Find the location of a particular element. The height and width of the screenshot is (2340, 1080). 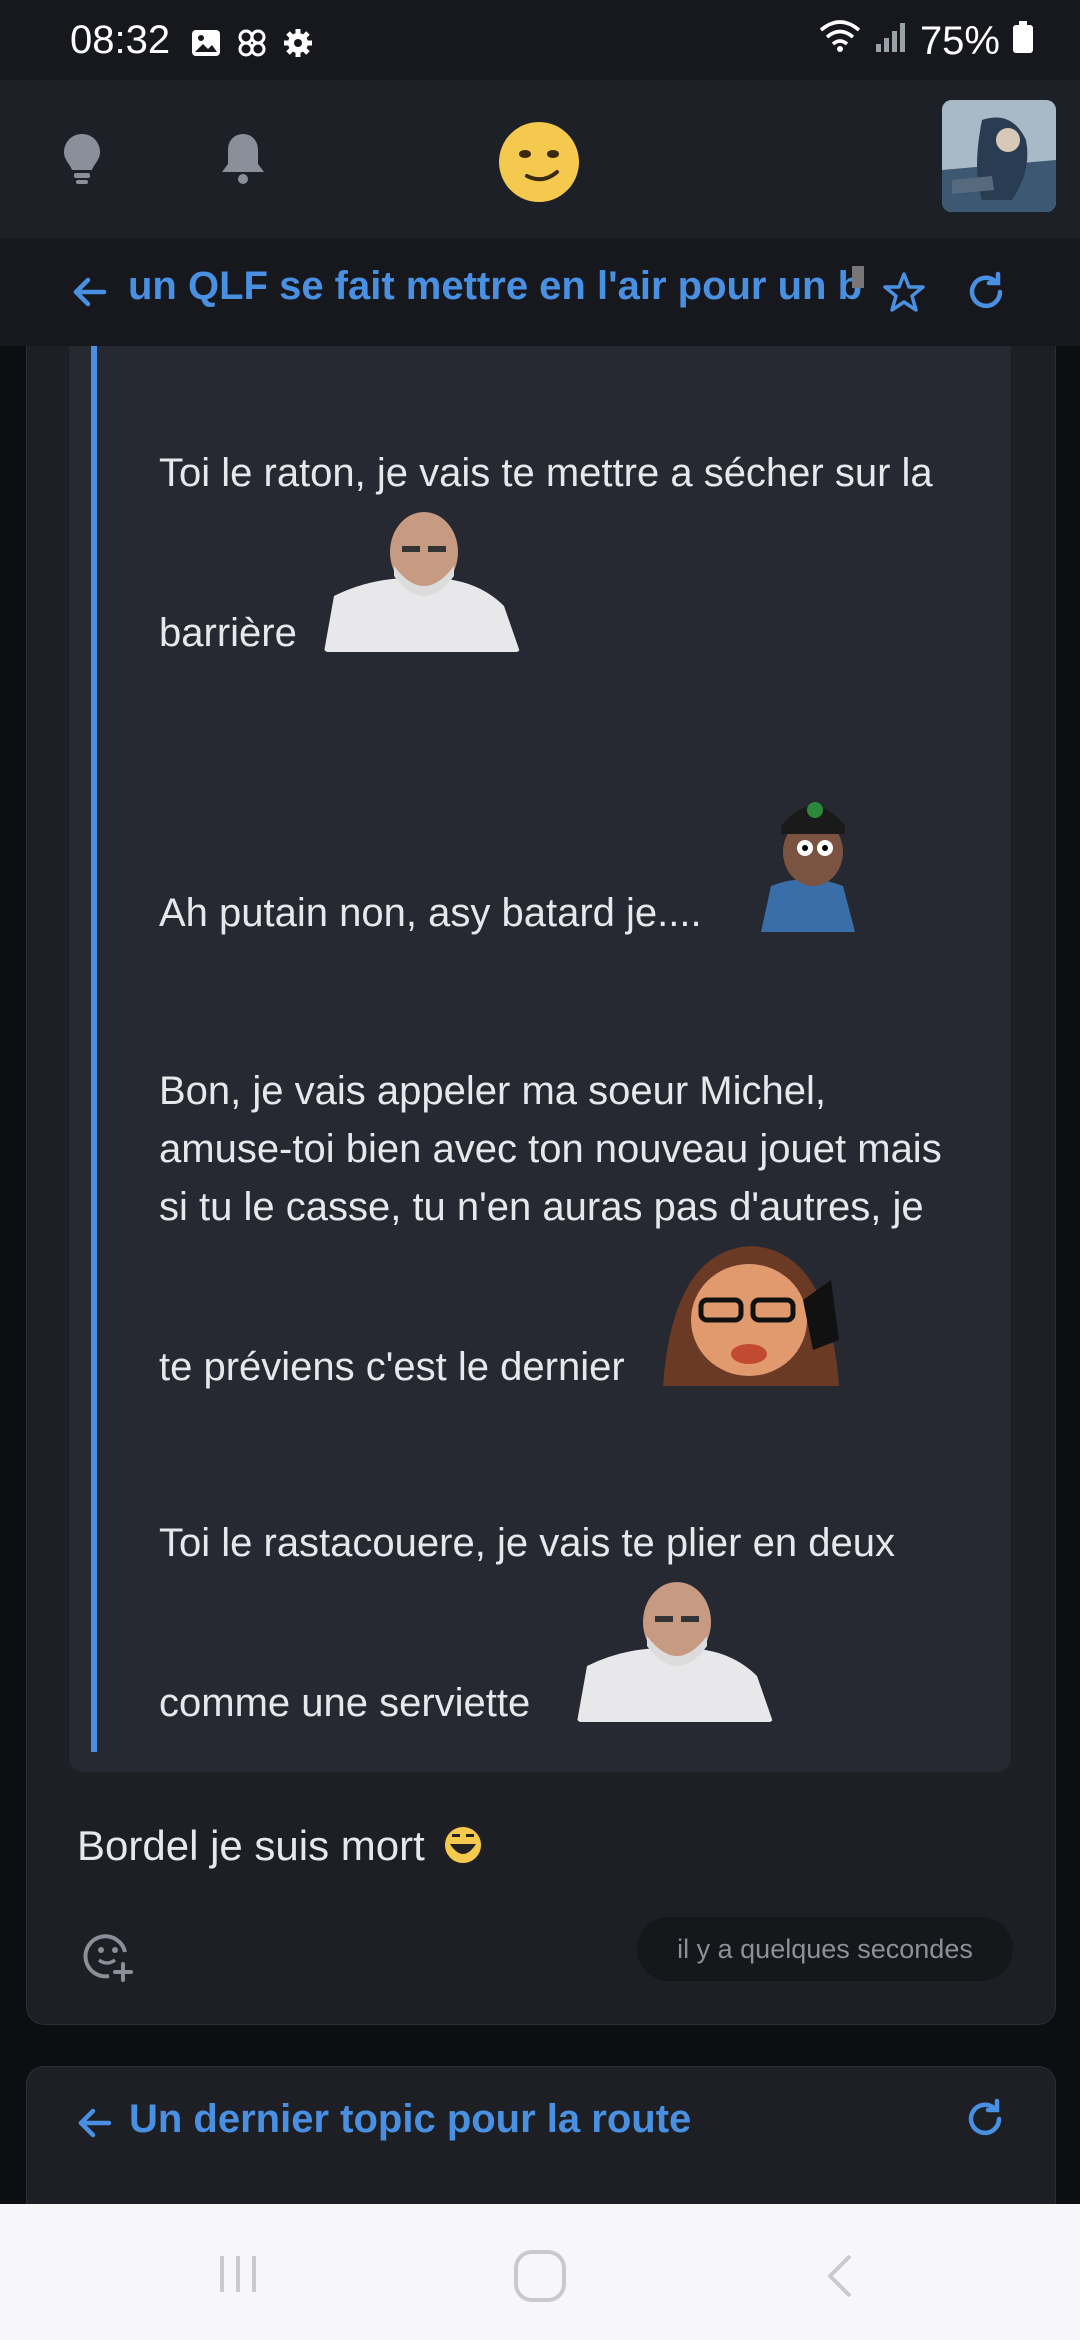

app-header is located at coordinates (540, 159).